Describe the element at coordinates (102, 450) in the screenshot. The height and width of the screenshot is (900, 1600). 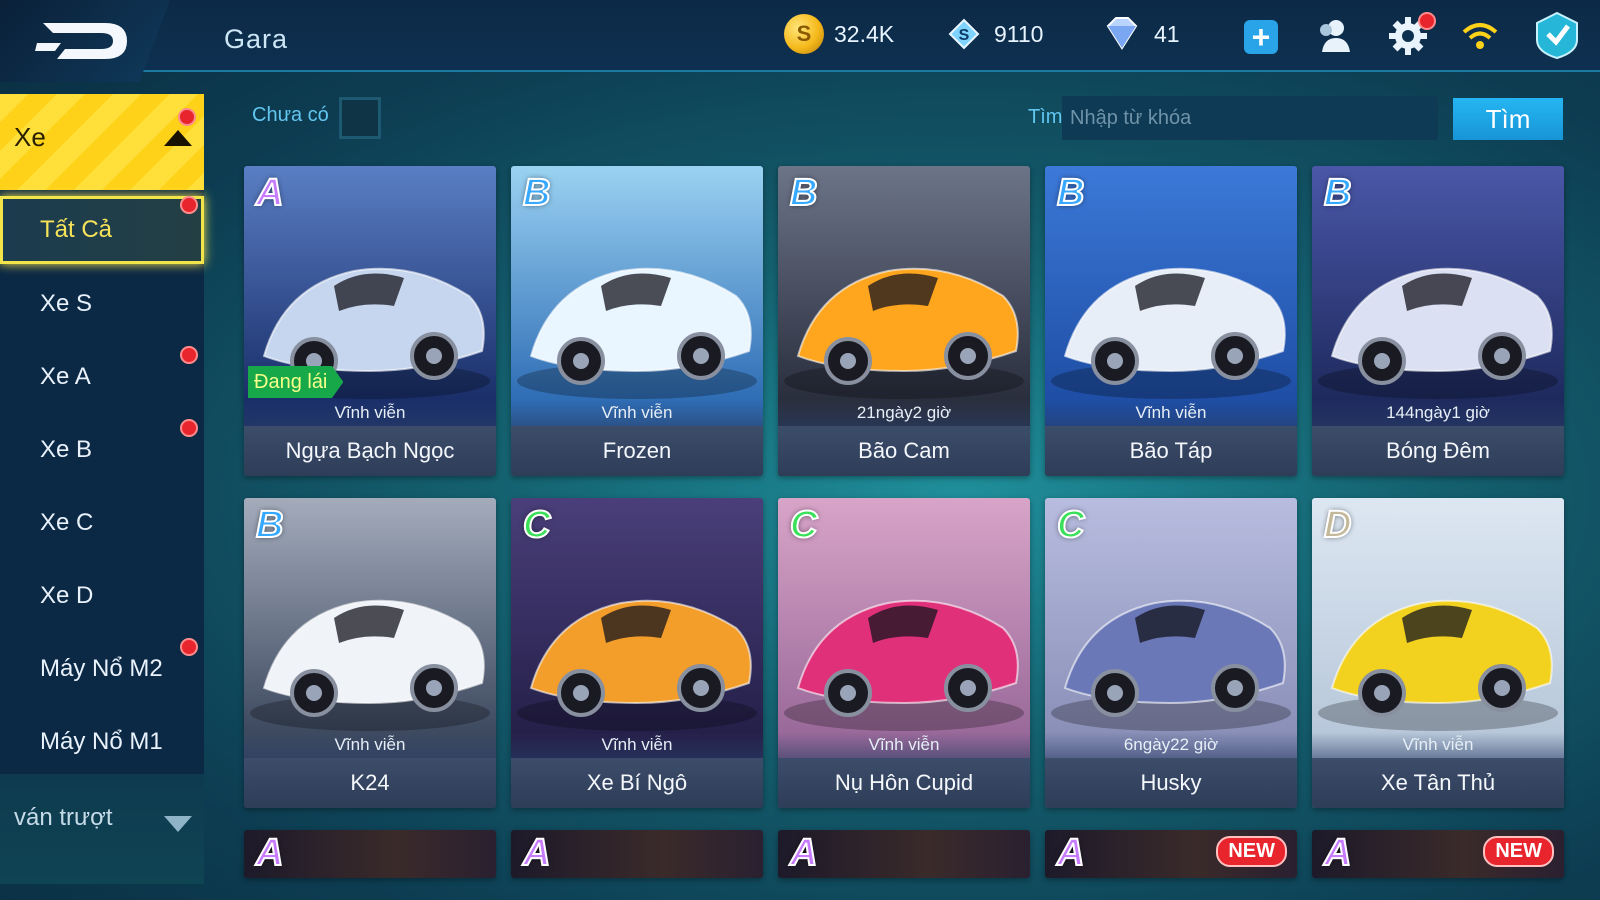
I see `sidebar-item-xe-b: Xe B` at that location.